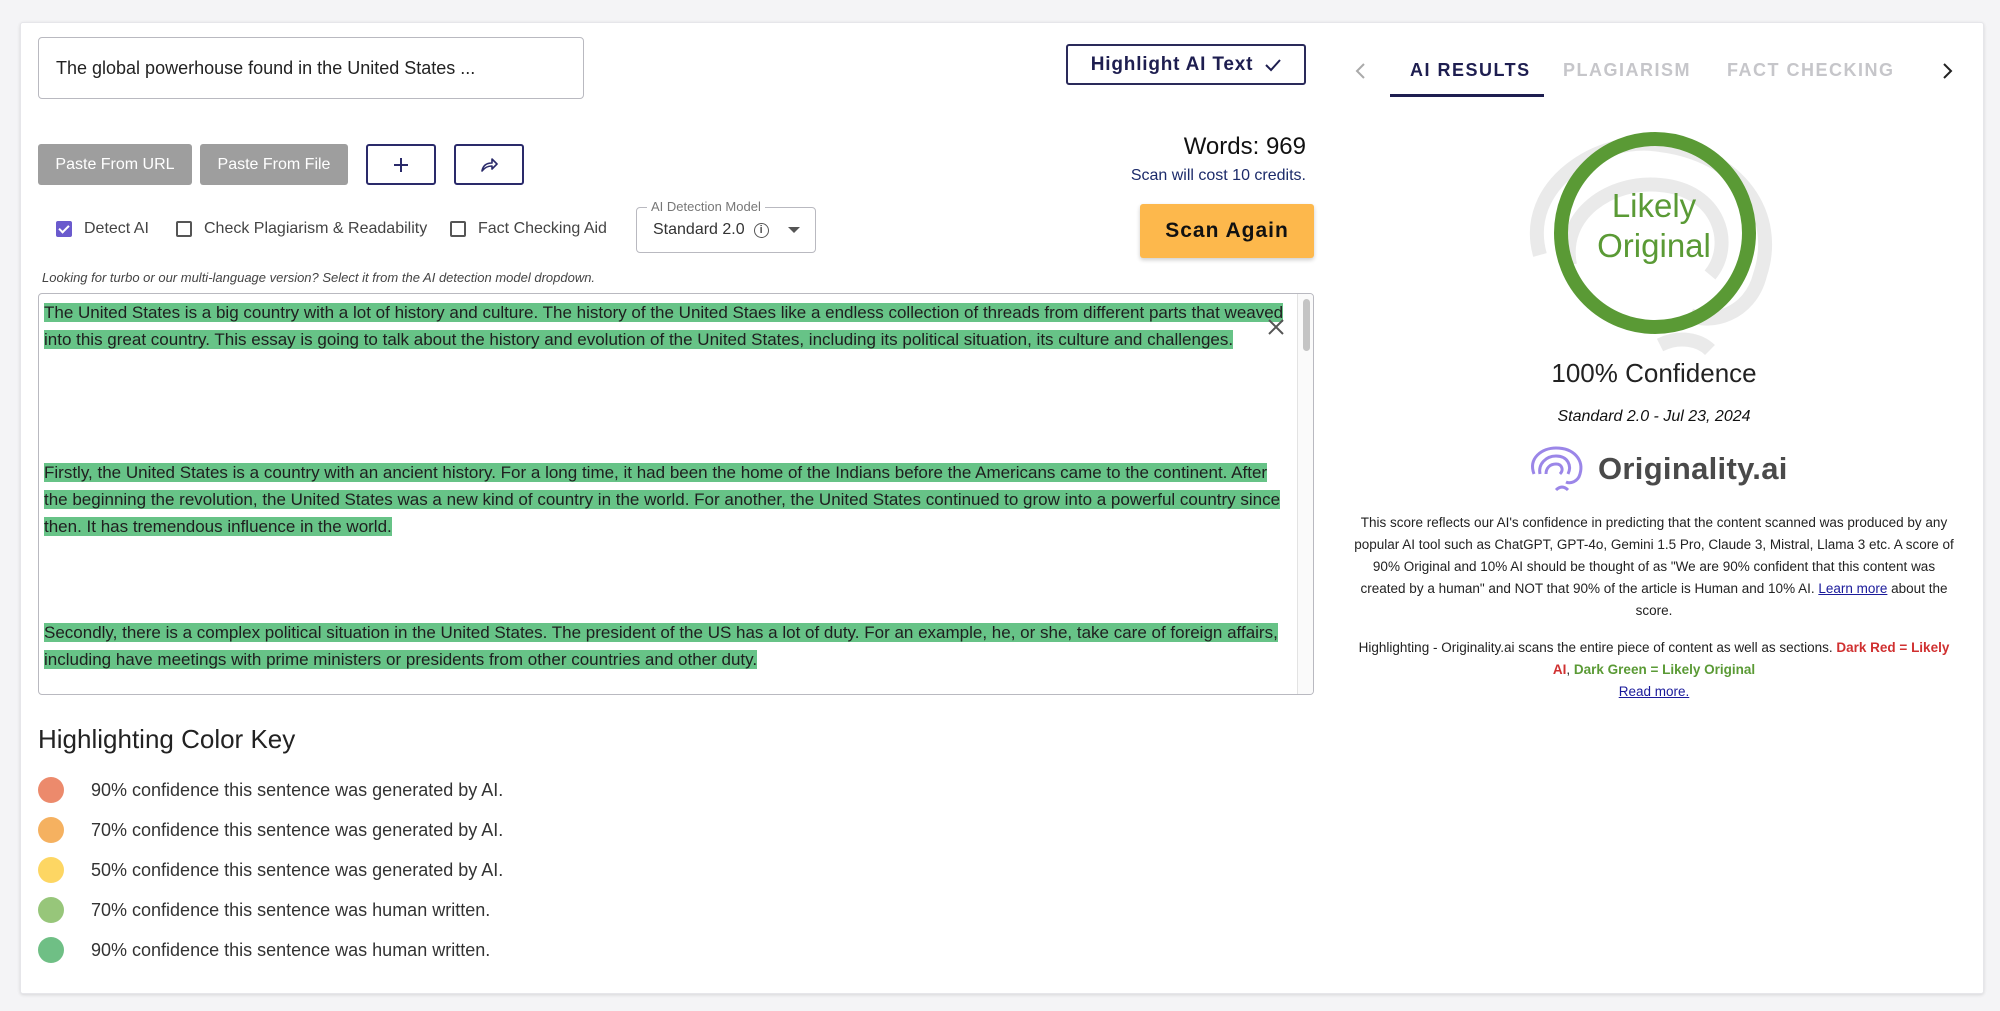  Describe the element at coordinates (699, 229) in the screenshot. I see `model-select-value: Standard 2.0` at that location.